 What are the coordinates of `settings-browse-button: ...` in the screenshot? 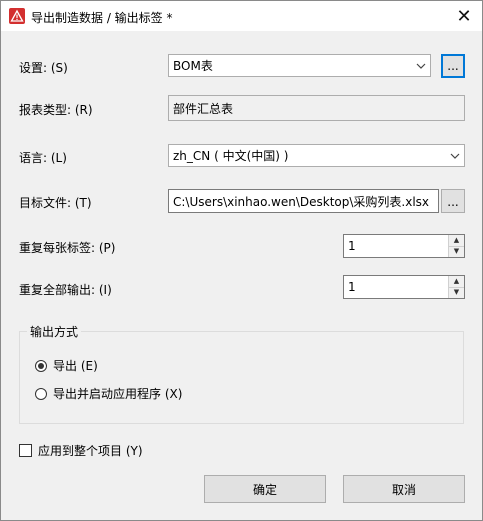 It's located at (453, 66).